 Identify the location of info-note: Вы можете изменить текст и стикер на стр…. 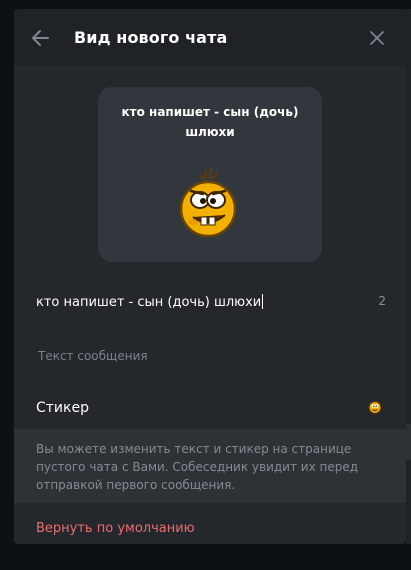
(210, 466).